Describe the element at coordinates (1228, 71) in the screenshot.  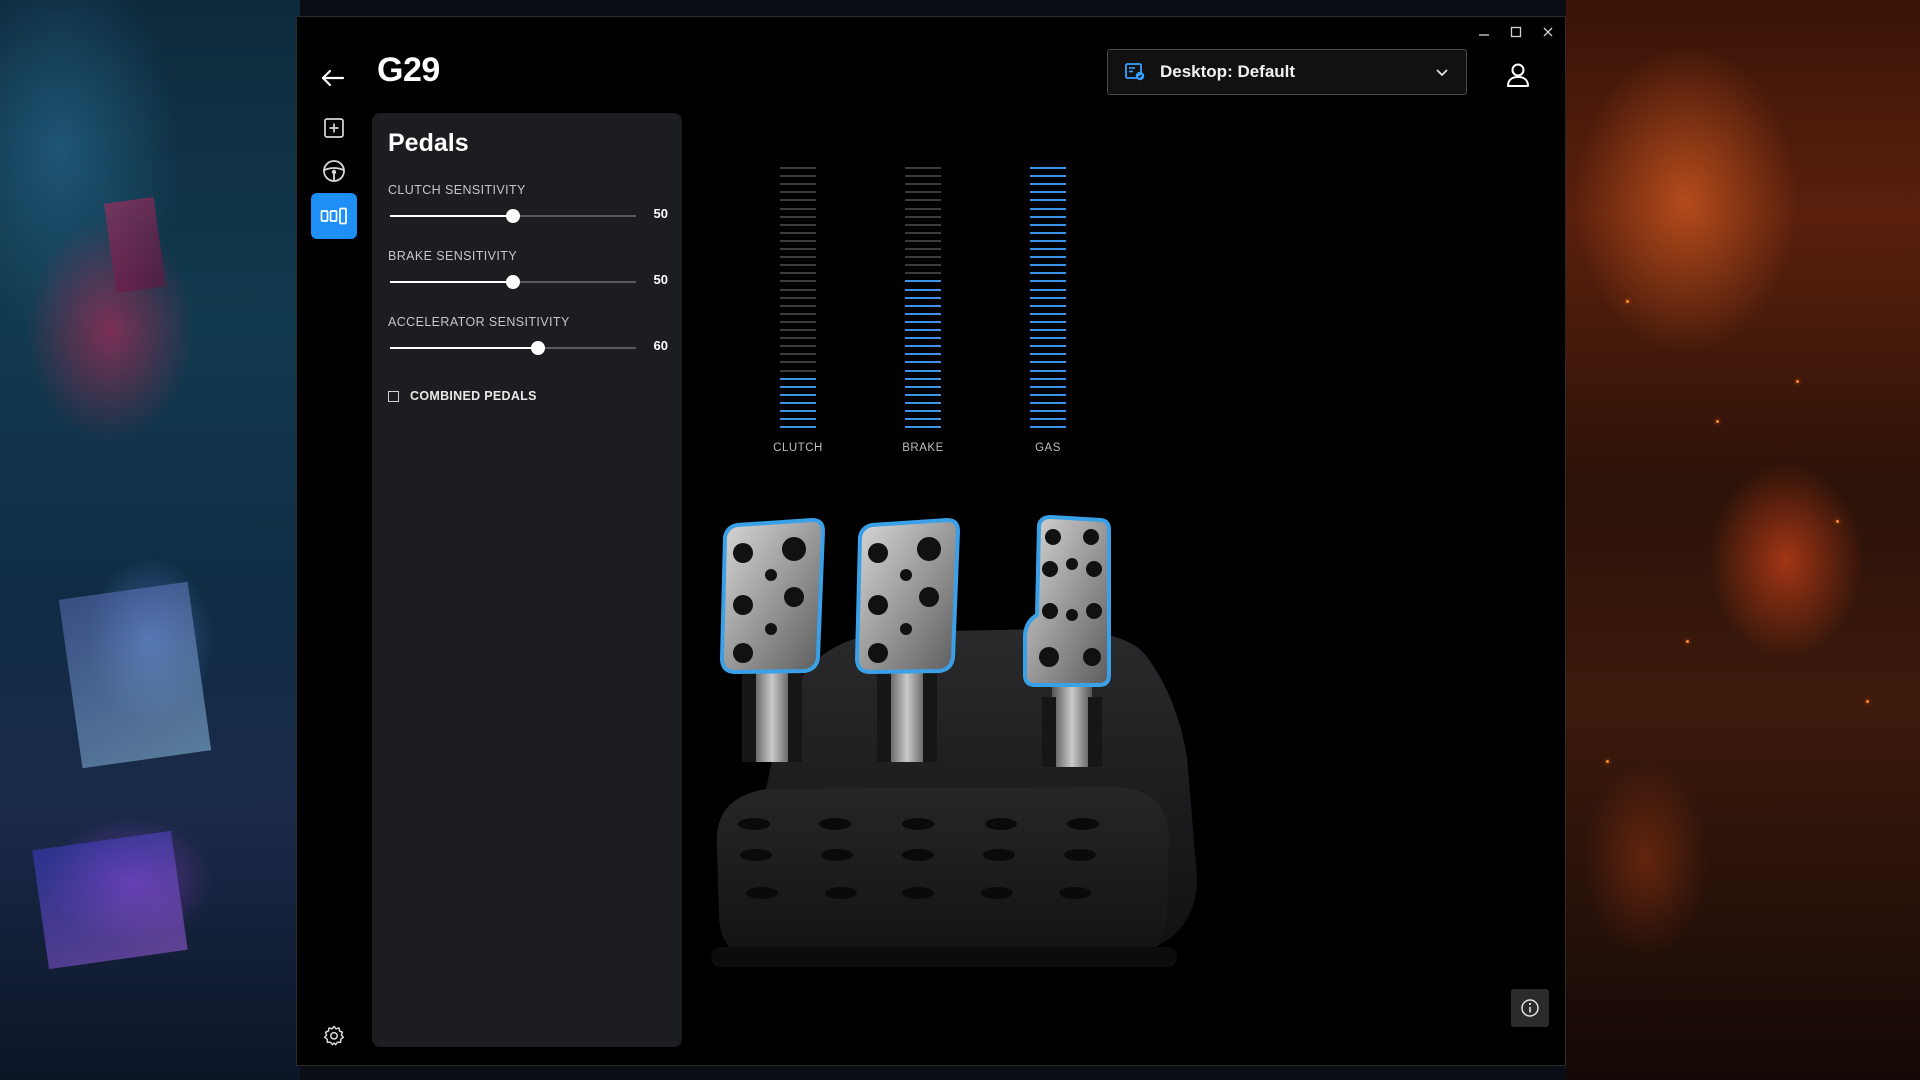
I see `profile-label: Desktop: Default` at that location.